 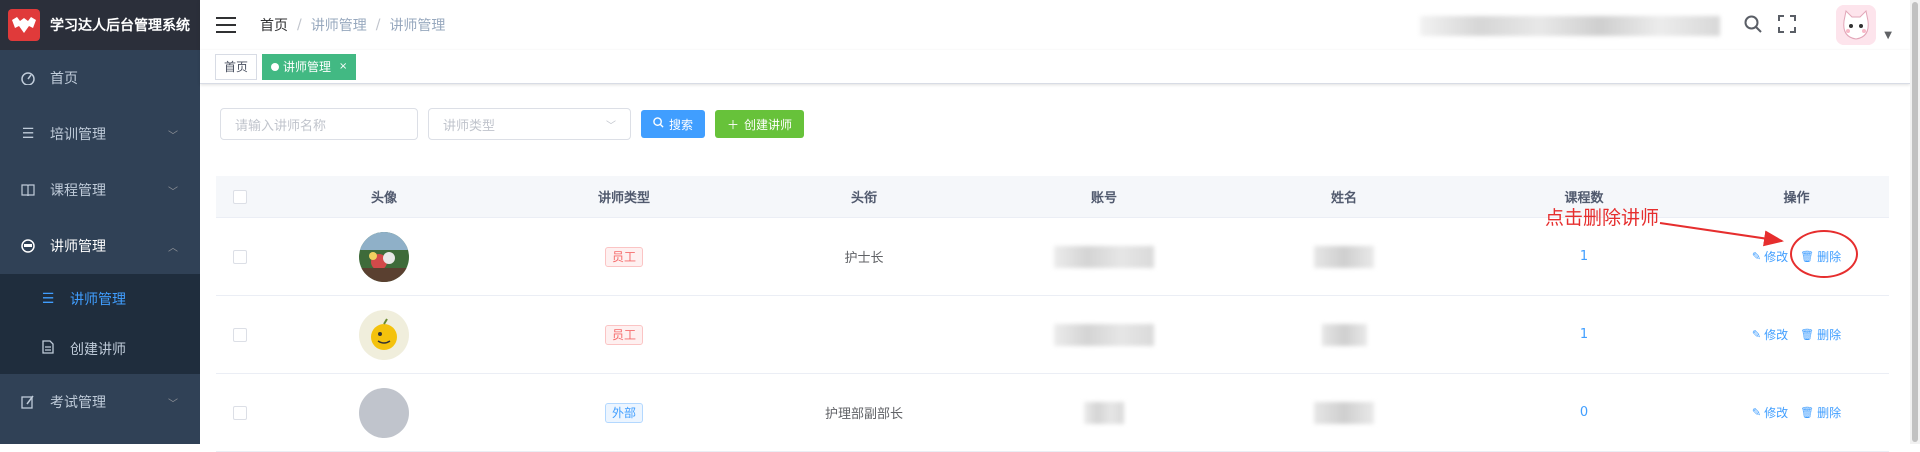 I want to click on annotation-circle, so click(x=1824, y=254).